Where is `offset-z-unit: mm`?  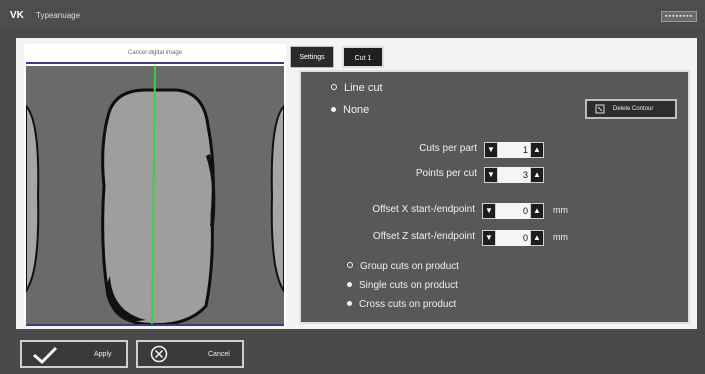 offset-z-unit: mm is located at coordinates (560, 237).